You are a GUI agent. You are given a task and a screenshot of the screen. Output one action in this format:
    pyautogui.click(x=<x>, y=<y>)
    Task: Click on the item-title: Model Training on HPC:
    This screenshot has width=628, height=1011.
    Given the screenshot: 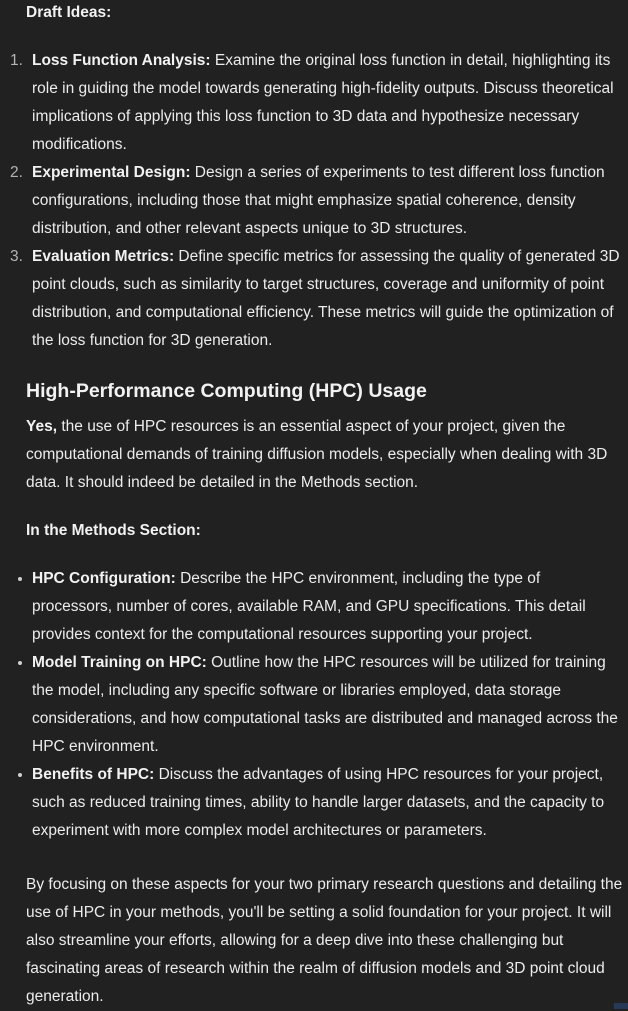 What is the action you would take?
    pyautogui.click(x=119, y=662)
    